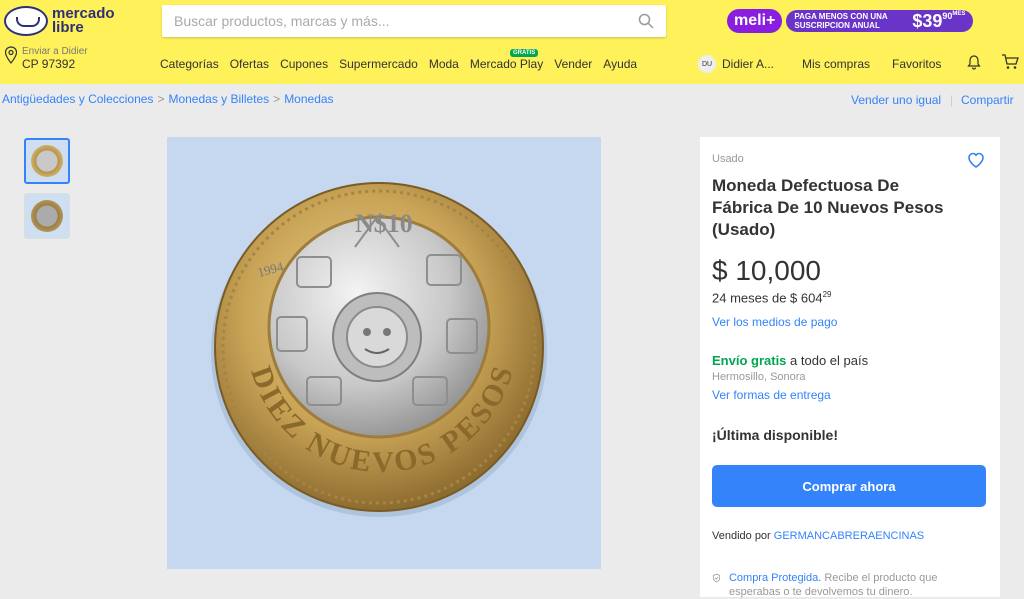 The height and width of the screenshot is (599, 1024). I want to click on breadcrumb-item: Monedas y Billetes, so click(218, 99).